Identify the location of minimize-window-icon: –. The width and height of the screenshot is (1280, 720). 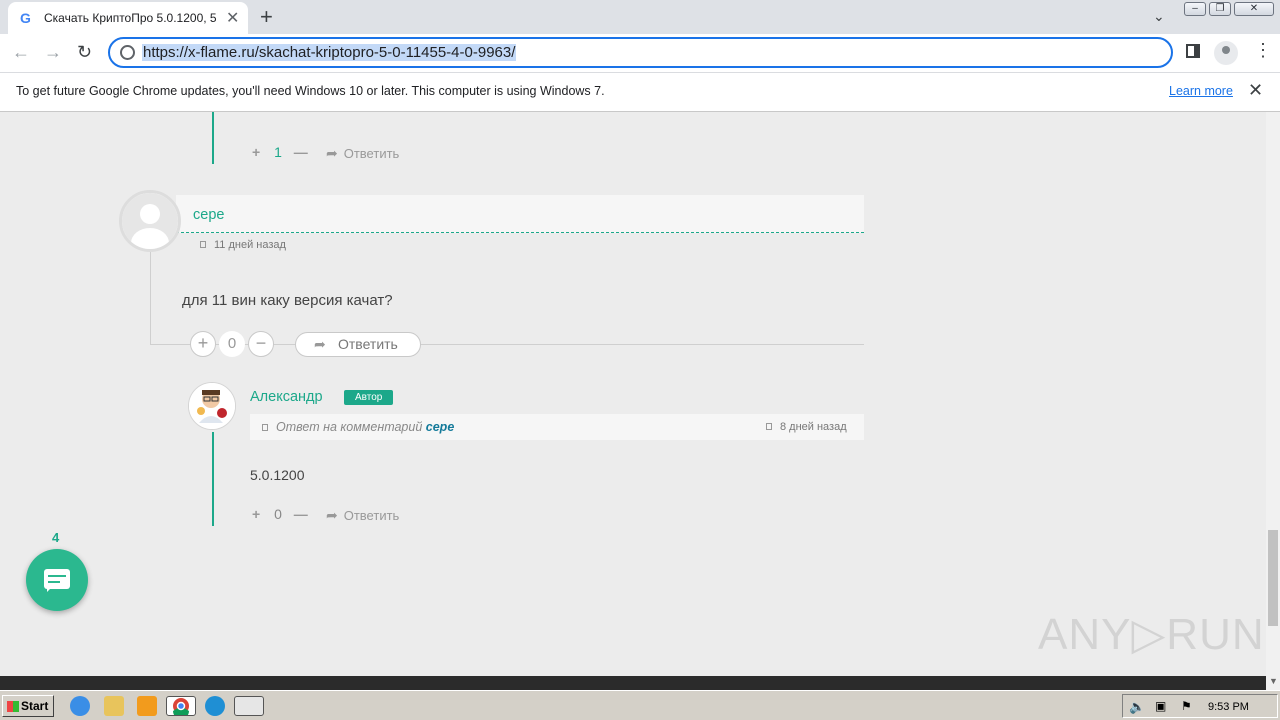
(1195, 9).